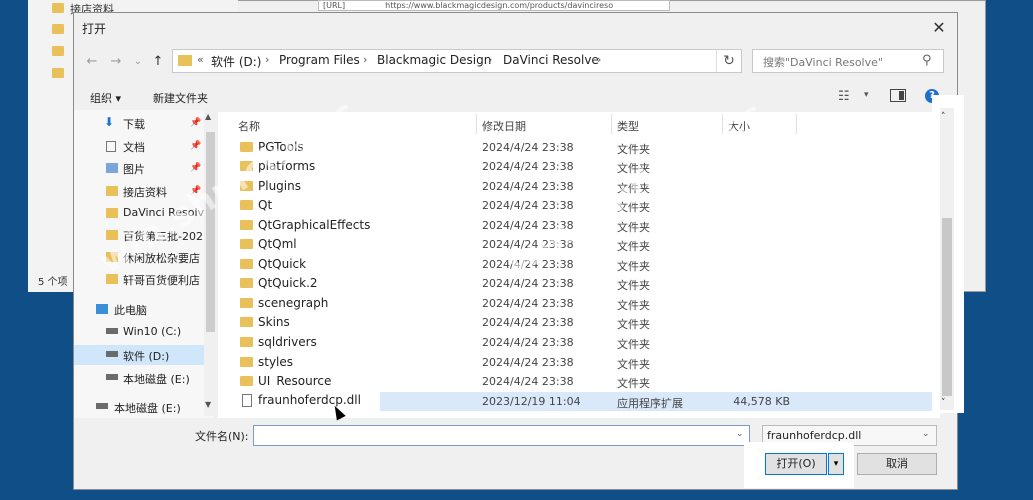  Describe the element at coordinates (577, 303) in the screenshot. I see `table-row: scenegraph 2024/4/24 23:38 文件夹` at that location.